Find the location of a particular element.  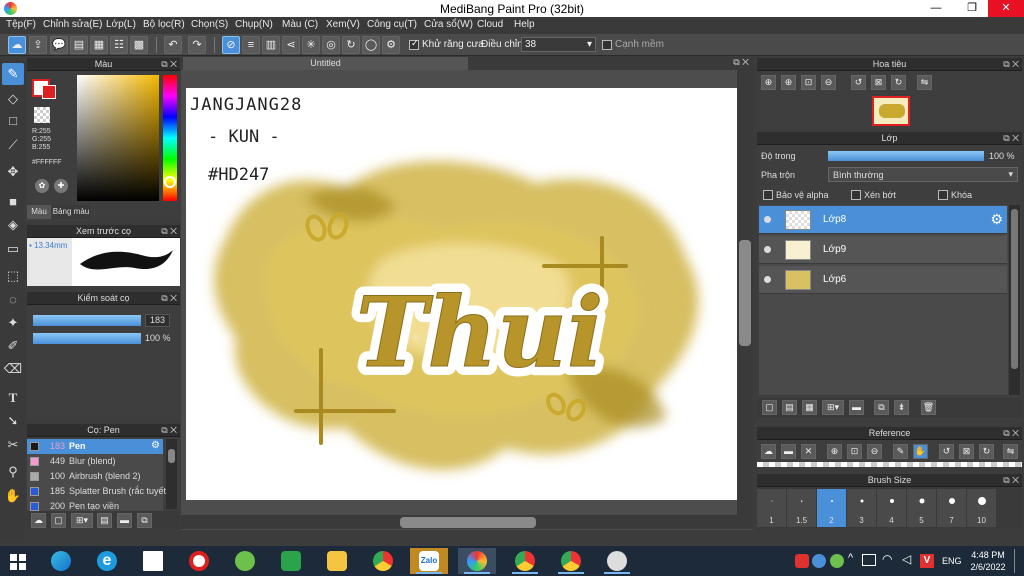

ellipse-snap-icon: ◯ is located at coordinates (371, 45).